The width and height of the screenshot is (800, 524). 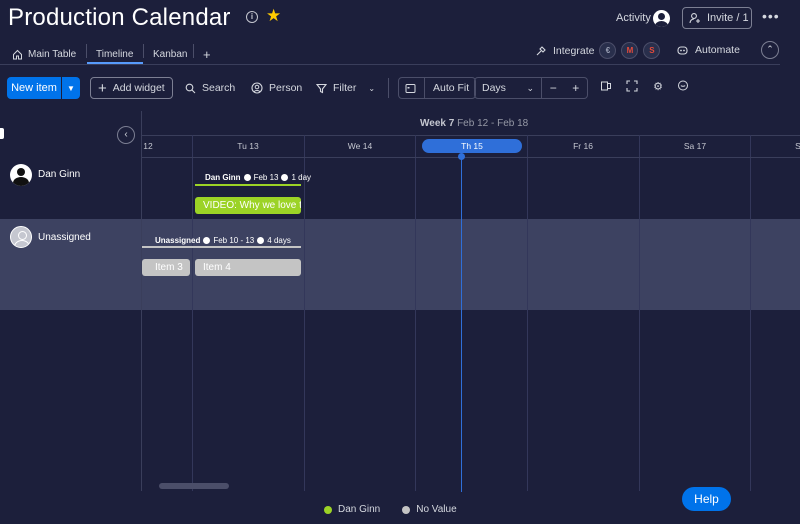 I want to click on chevron-down-icon: ▼, so click(x=70, y=88).